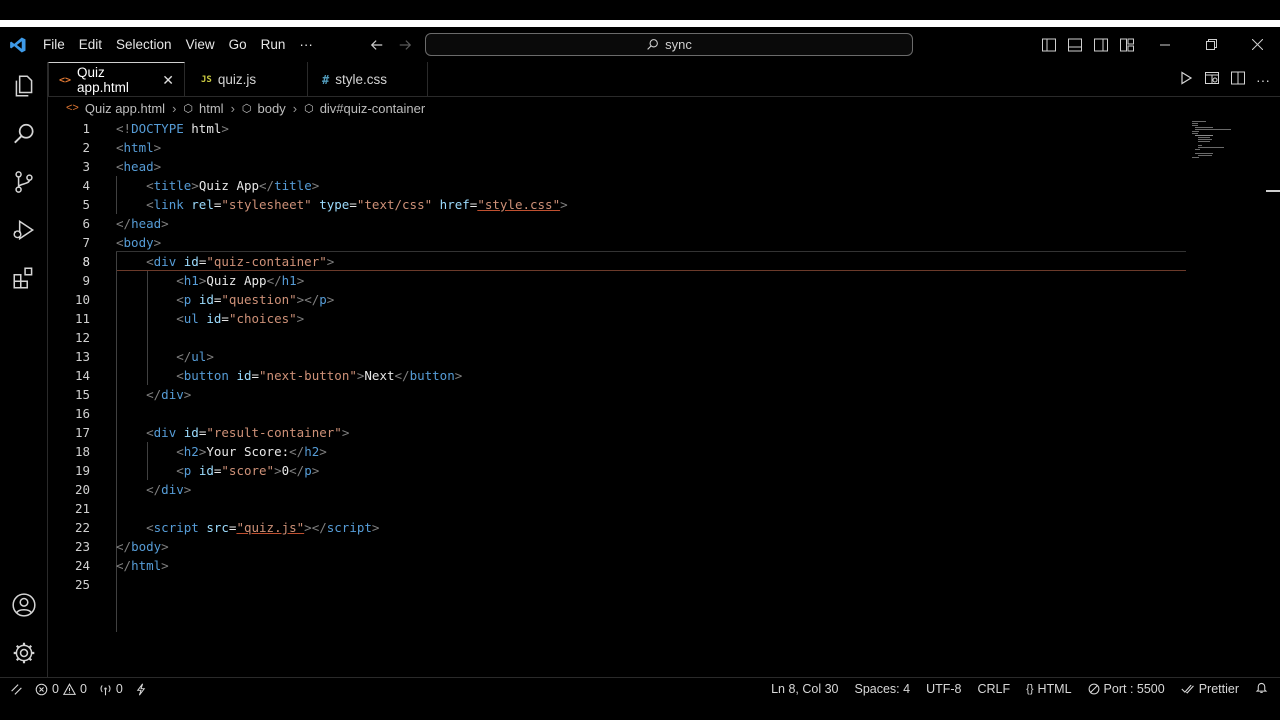 The height and width of the screenshot is (720, 1280). Describe the element at coordinates (1212, 79) in the screenshot. I see `open-preview-icon` at that location.